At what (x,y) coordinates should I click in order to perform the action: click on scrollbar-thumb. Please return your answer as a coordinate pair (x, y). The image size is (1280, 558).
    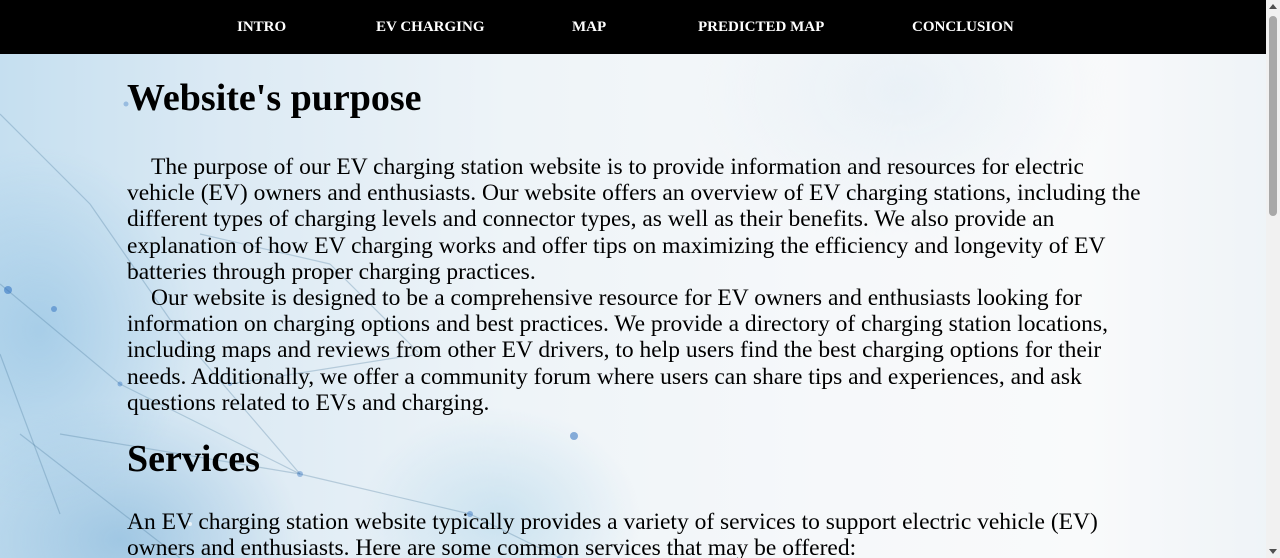
    Looking at the image, I should click on (1273, 116).